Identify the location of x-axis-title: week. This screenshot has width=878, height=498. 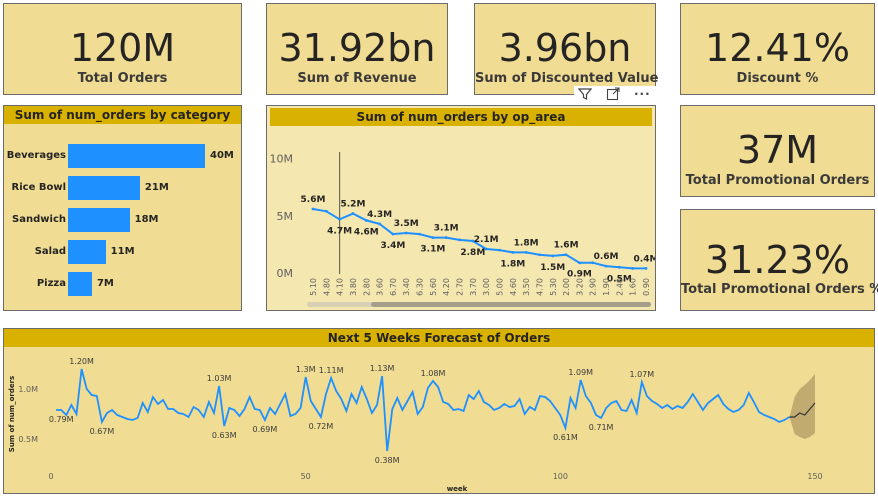
(457, 489).